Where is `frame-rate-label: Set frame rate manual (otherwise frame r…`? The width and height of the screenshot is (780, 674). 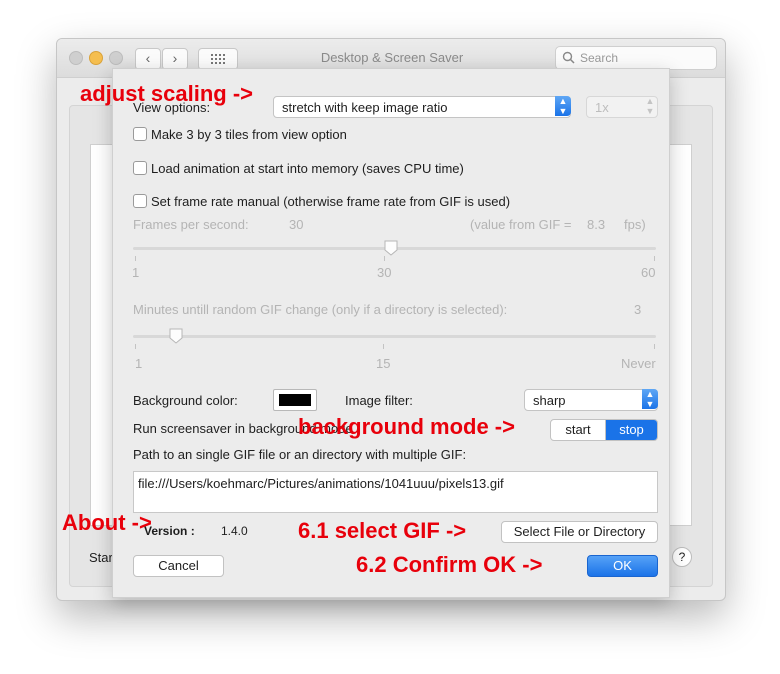 frame-rate-label: Set frame rate manual (otherwise frame r… is located at coordinates (331, 201).